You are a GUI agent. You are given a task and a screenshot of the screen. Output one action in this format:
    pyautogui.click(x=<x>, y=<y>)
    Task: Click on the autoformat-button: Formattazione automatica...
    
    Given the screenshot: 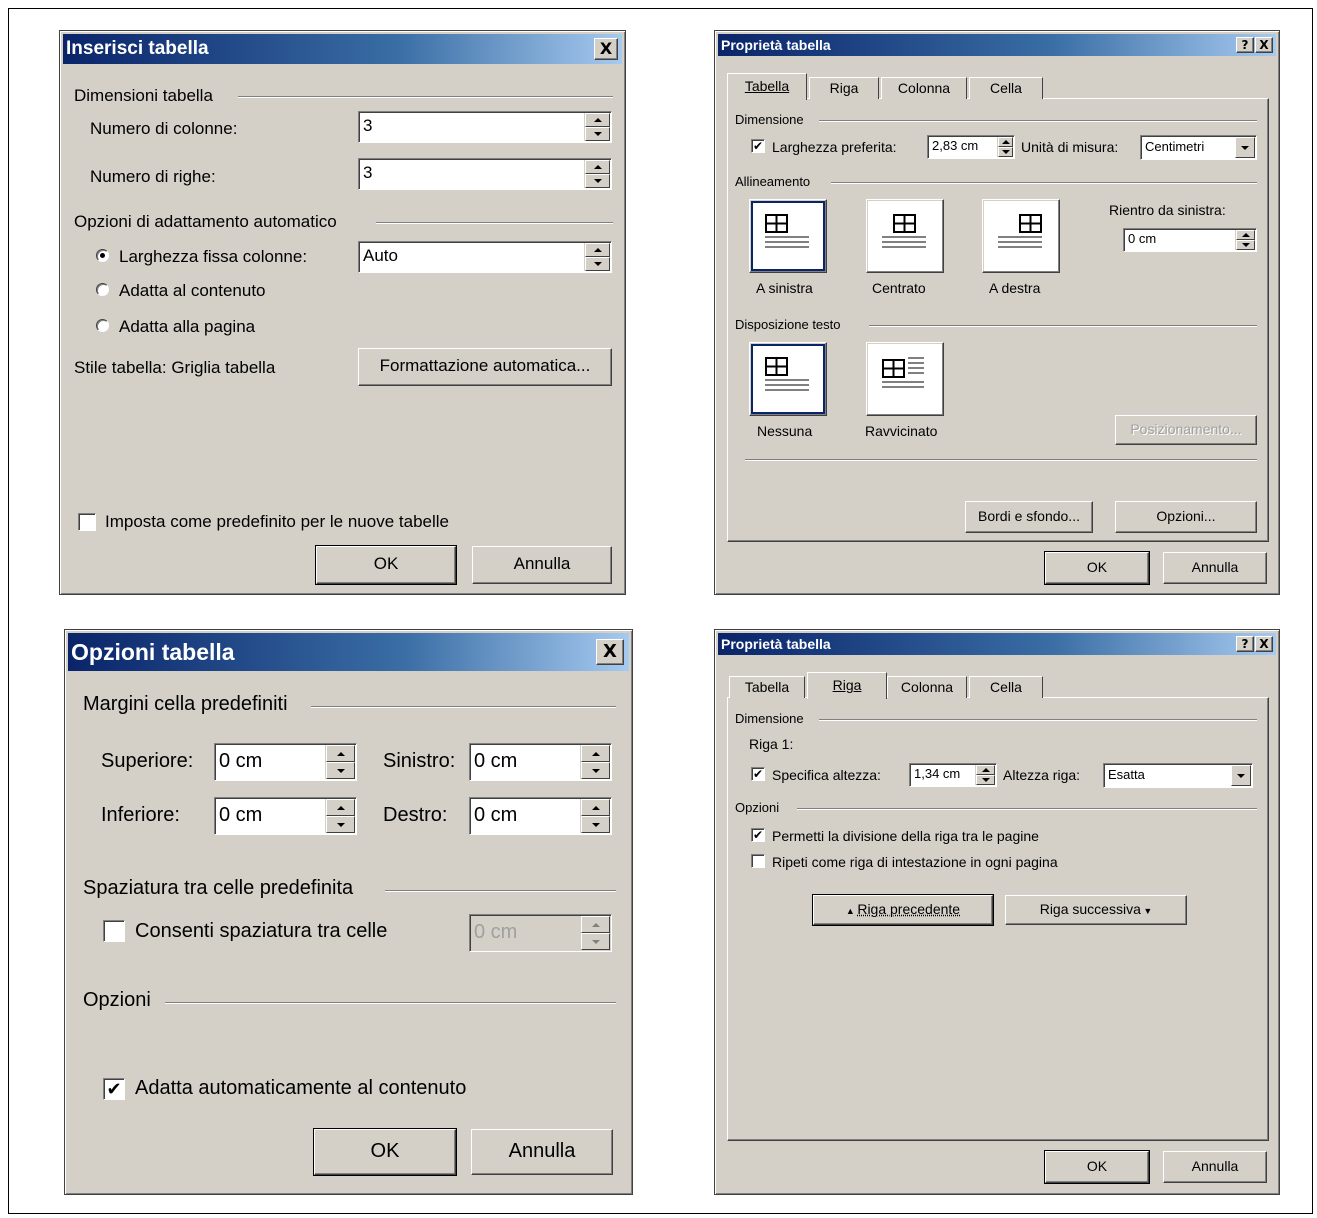 What is the action you would take?
    pyautogui.click(x=485, y=367)
    